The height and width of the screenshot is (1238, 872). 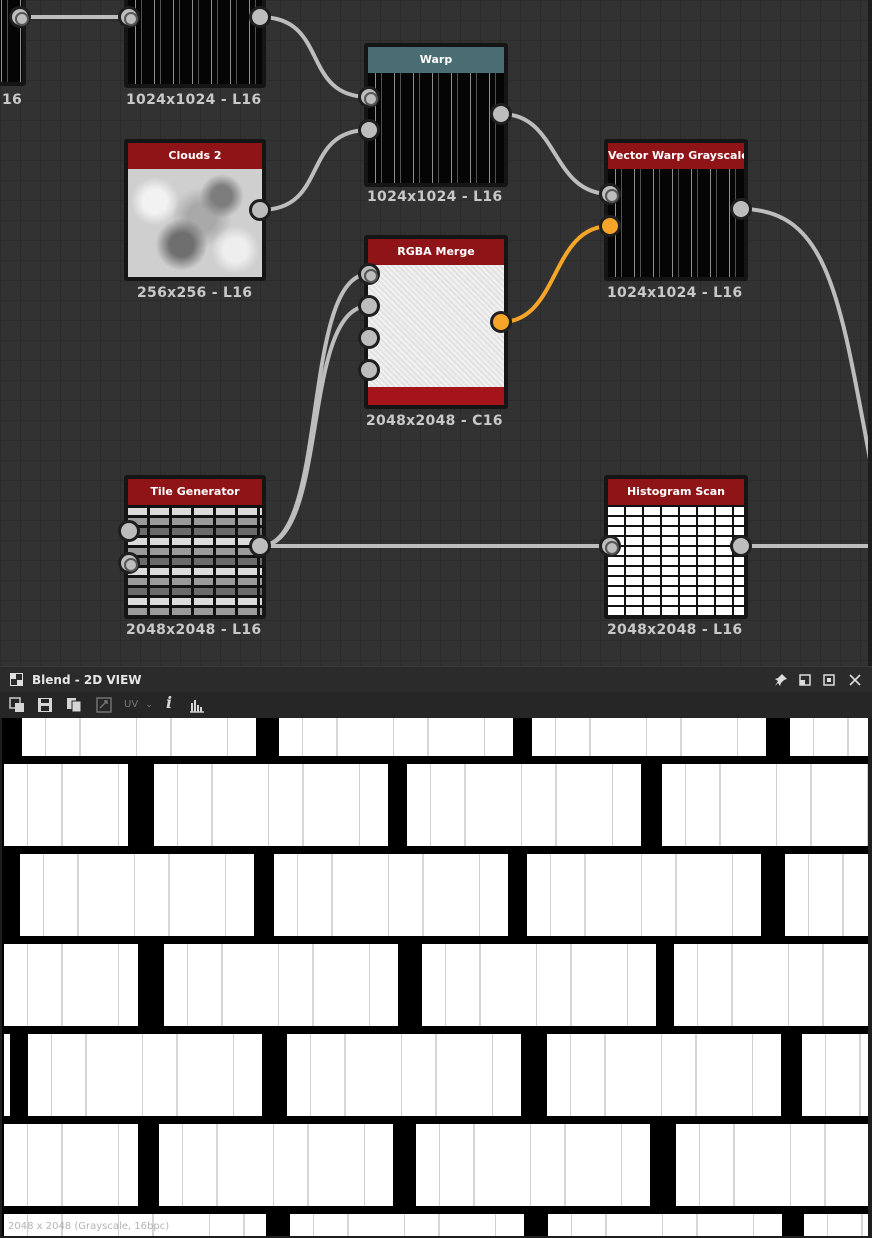 What do you see at coordinates (194, 630) in the screenshot?
I see `node-tile-generator-label: 2048x2048 - L16` at bounding box center [194, 630].